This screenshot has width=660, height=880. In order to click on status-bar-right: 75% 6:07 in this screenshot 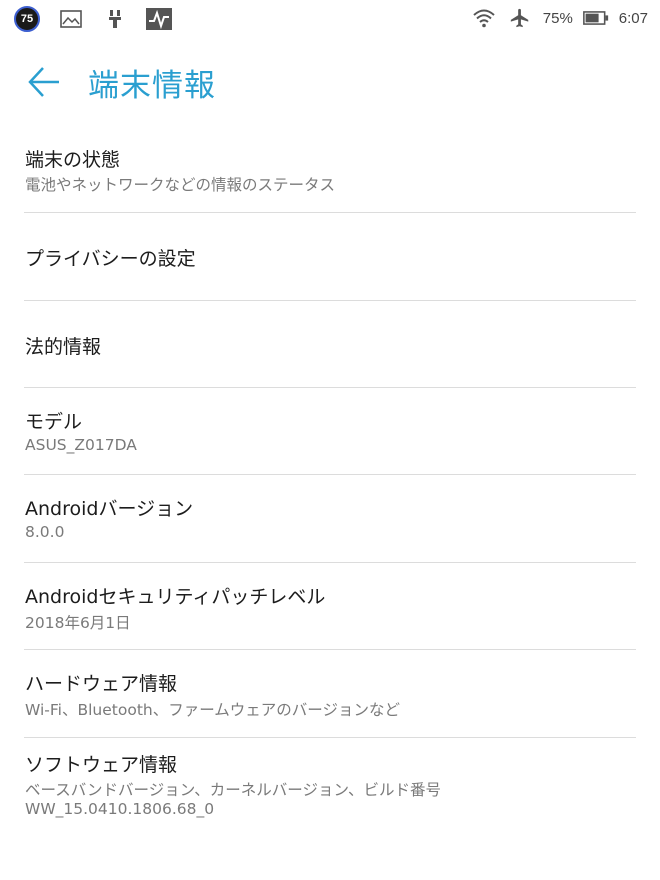, I will do `click(559, 18)`.